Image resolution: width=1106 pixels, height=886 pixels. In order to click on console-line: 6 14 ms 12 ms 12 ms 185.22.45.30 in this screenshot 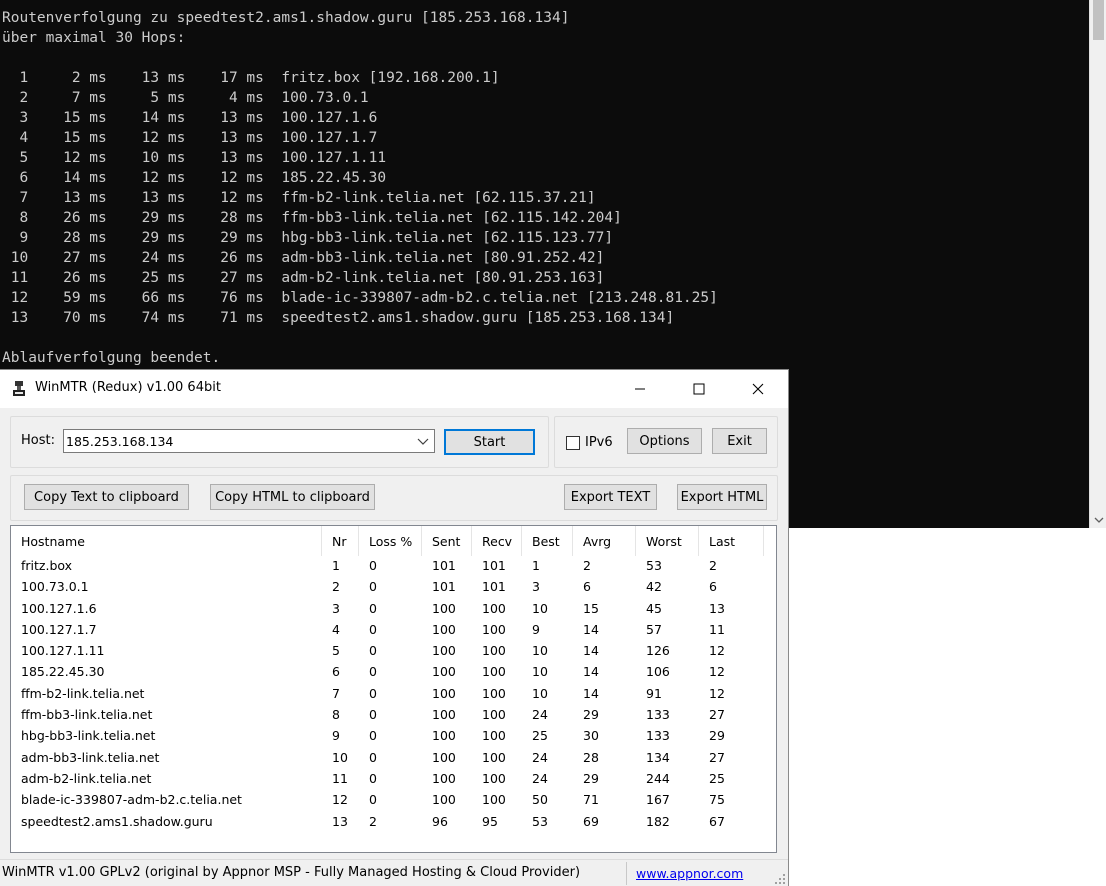, I will do `click(194, 178)`.